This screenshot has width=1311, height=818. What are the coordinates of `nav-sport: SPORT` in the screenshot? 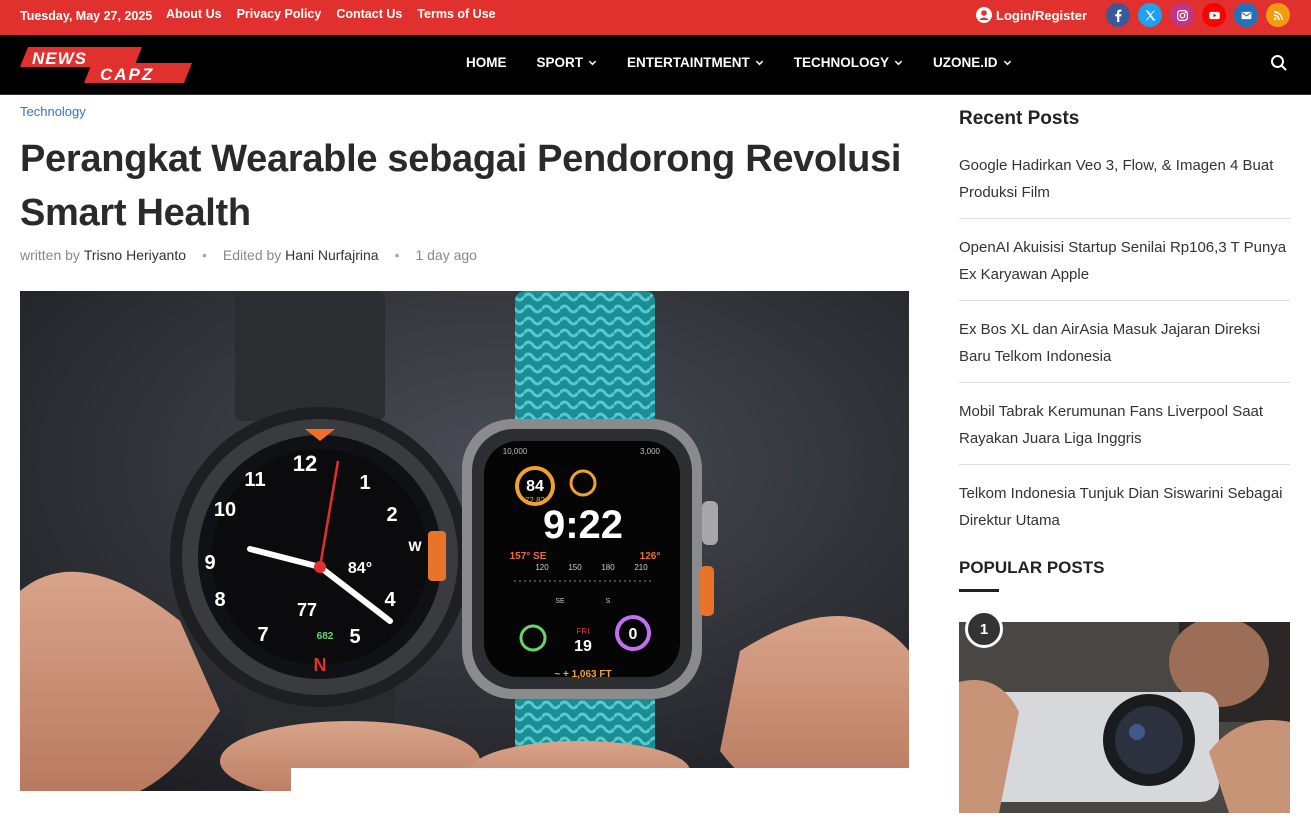 It's located at (567, 62).